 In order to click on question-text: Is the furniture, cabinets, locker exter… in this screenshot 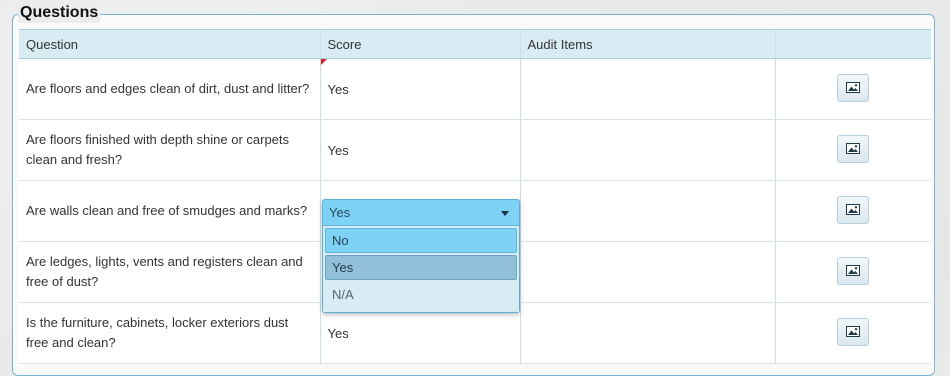, I will do `click(157, 332)`.